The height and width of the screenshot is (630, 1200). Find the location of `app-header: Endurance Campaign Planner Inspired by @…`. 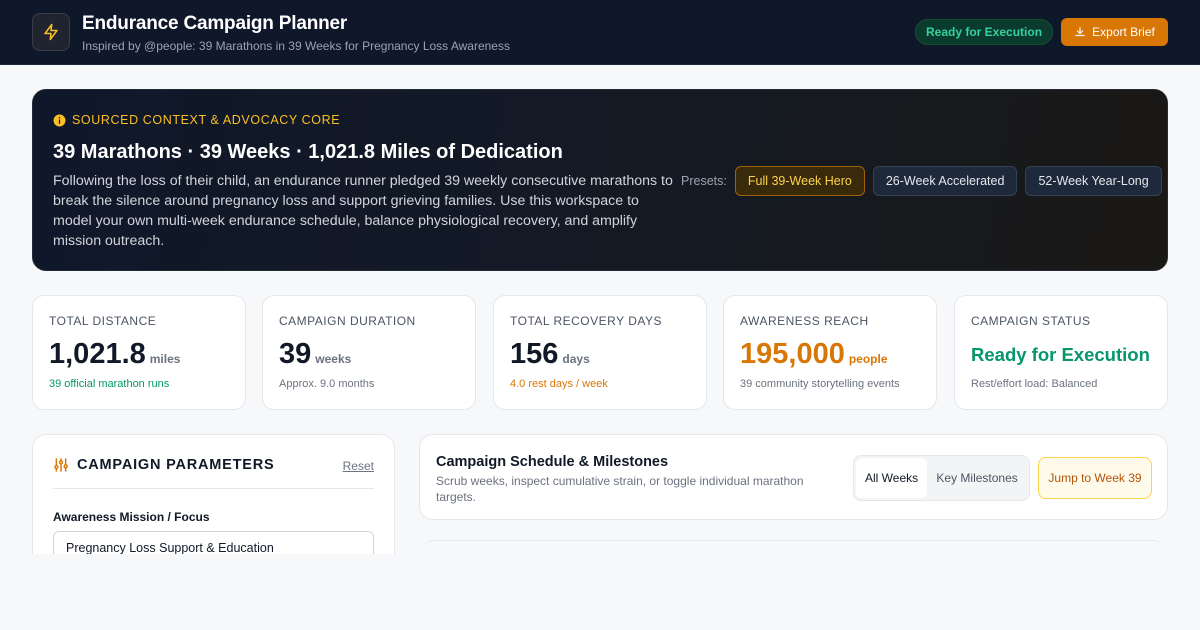

app-header: Endurance Campaign Planner Inspired by @… is located at coordinates (600, 32).